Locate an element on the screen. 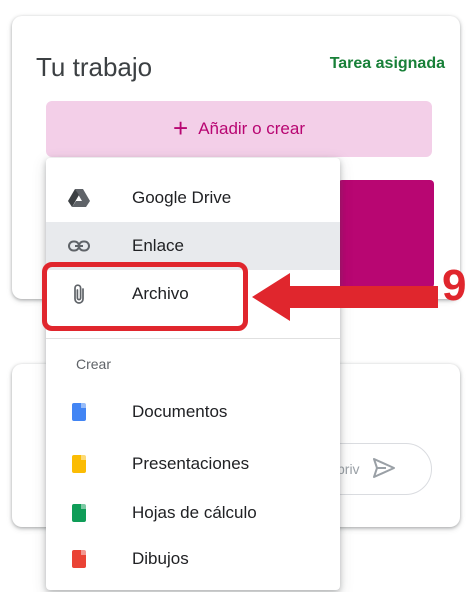  menu-item-docs: Documentos is located at coordinates (193, 412).